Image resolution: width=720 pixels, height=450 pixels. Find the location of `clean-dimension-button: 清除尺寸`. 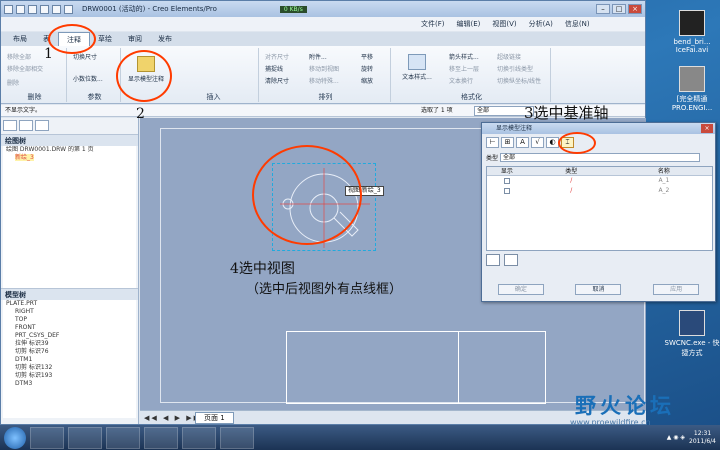

clean-dimension-button: 清除尺寸 is located at coordinates (277, 80).